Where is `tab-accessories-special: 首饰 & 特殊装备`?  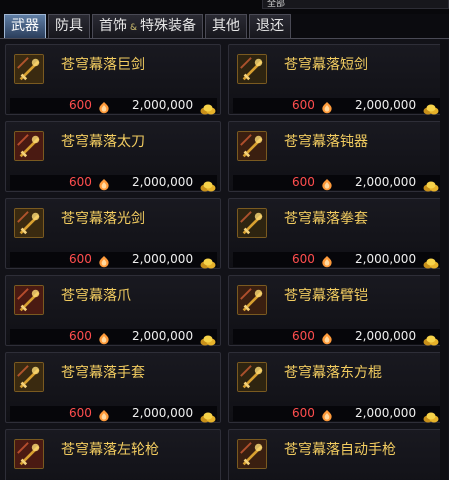 tab-accessories-special: 首饰 & 特殊装备 is located at coordinates (148, 26).